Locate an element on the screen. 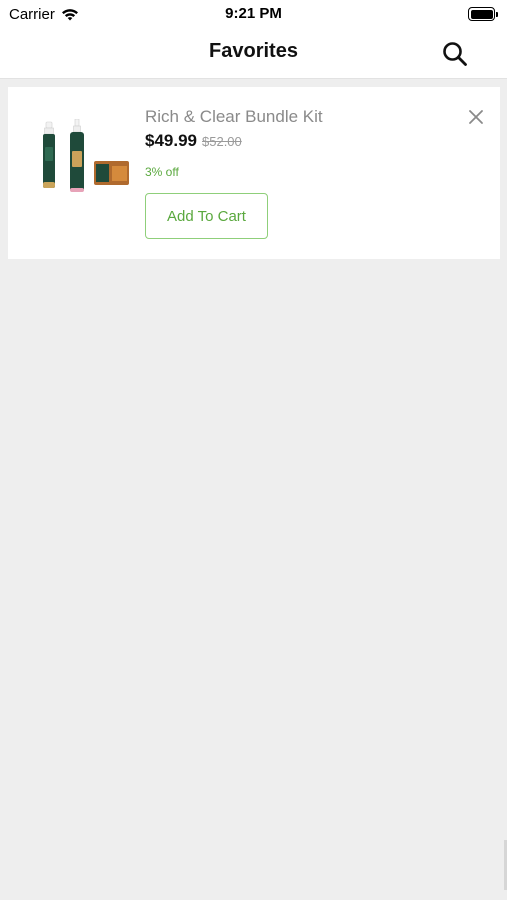 This screenshot has width=507, height=900. price-row: $49.99 $52.00 is located at coordinates (193, 141).